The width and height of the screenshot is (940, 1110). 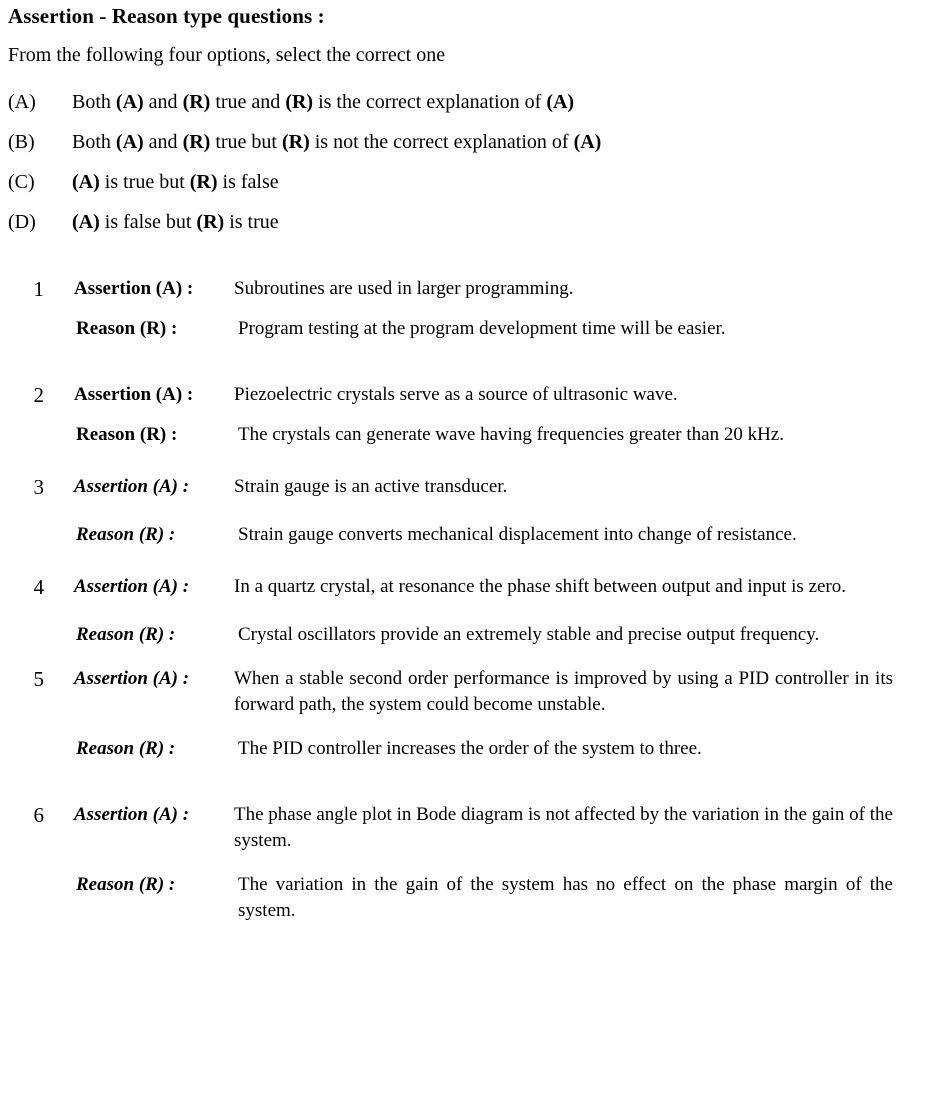 What do you see at coordinates (175, 182) in the screenshot?
I see `option-text-c: (A) is true but (R) is false` at bounding box center [175, 182].